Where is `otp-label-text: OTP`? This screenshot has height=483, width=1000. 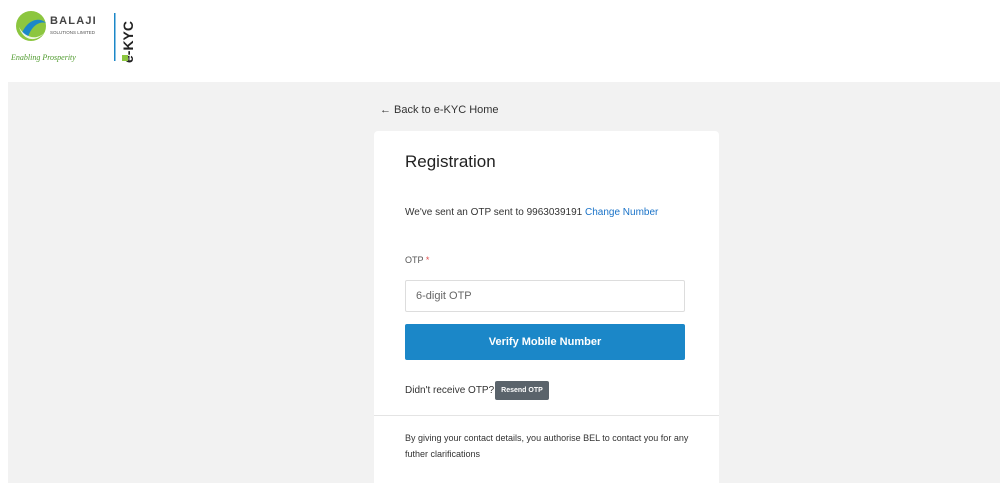
otp-label-text: OTP is located at coordinates (414, 260).